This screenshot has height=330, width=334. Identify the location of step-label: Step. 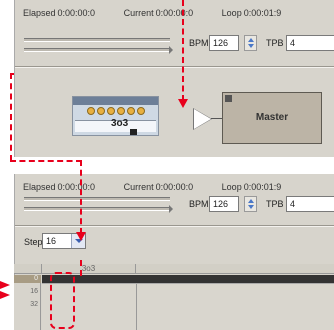
(33, 242).